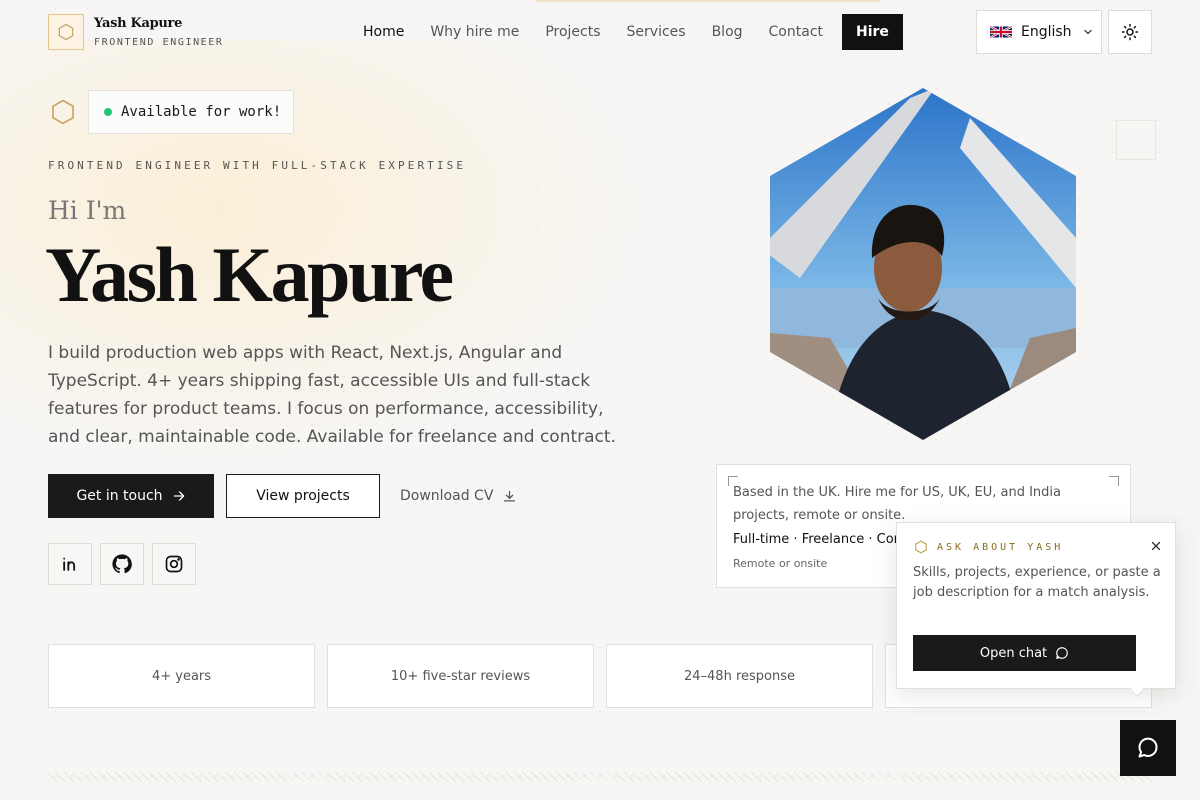 Image resolution: width=1200 pixels, height=800 pixels. I want to click on github-link, so click(122, 564).